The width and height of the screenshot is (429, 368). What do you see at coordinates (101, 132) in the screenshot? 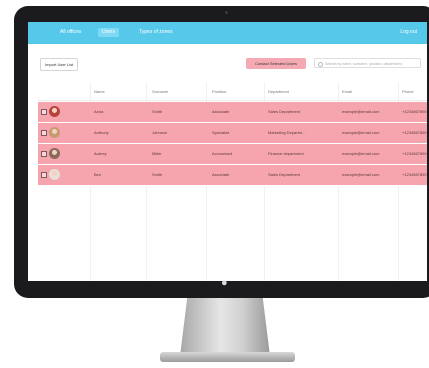
I see `cell-name: Anthony` at bounding box center [101, 132].